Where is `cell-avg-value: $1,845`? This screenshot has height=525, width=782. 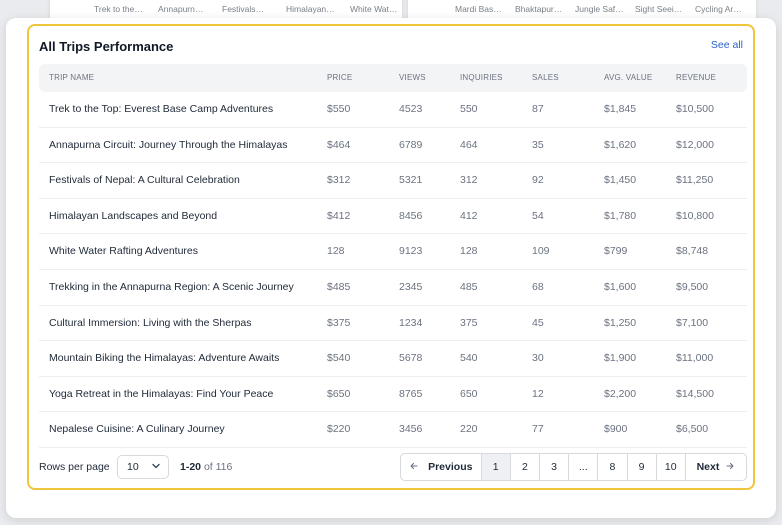 cell-avg-value: $1,845 is located at coordinates (620, 109).